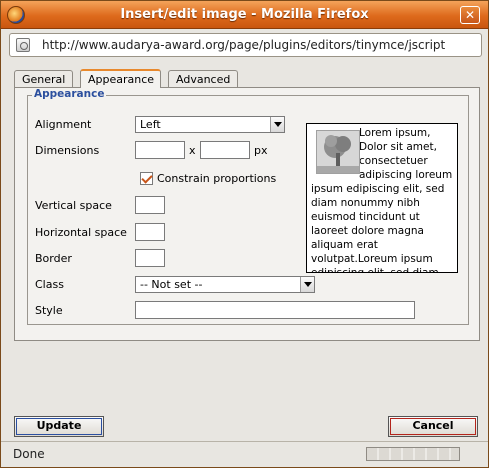 The width and height of the screenshot is (489, 468). What do you see at coordinates (150, 258) in the screenshot?
I see `border-input` at bounding box center [150, 258].